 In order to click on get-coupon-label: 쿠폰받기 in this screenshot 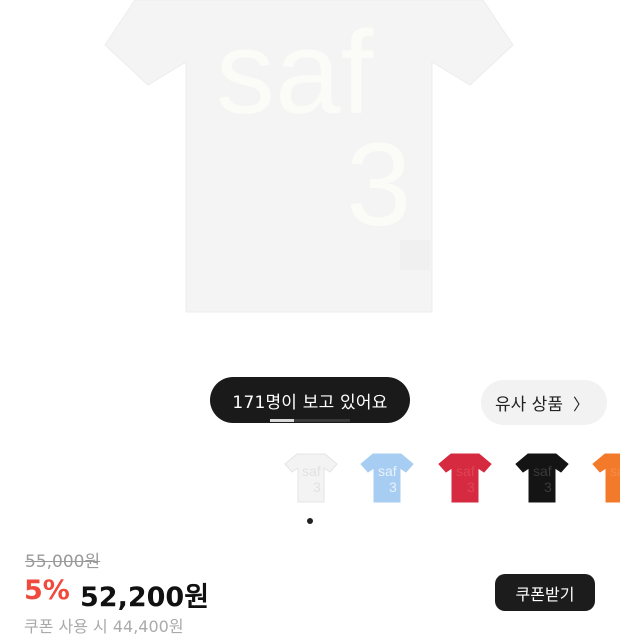, I will do `click(545, 594)`.